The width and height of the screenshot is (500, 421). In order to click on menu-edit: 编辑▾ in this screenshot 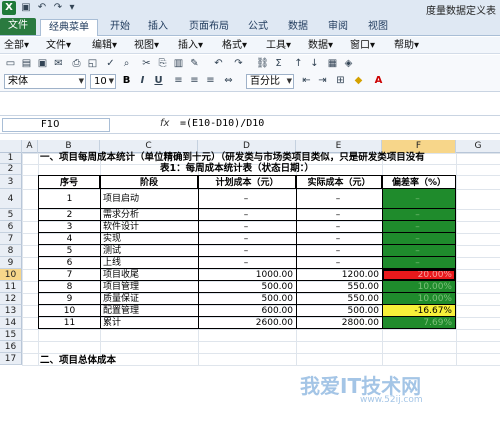, I will do `click(104, 45)`.